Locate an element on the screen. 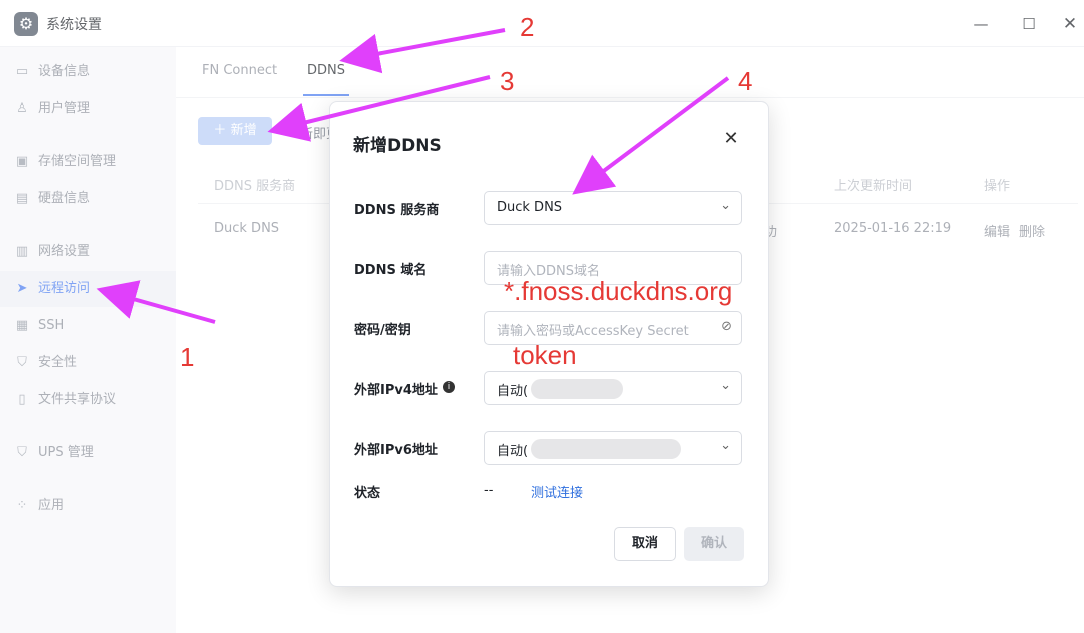 This screenshot has width=1084, height=633. annotation-number-3: 3 is located at coordinates (507, 81).